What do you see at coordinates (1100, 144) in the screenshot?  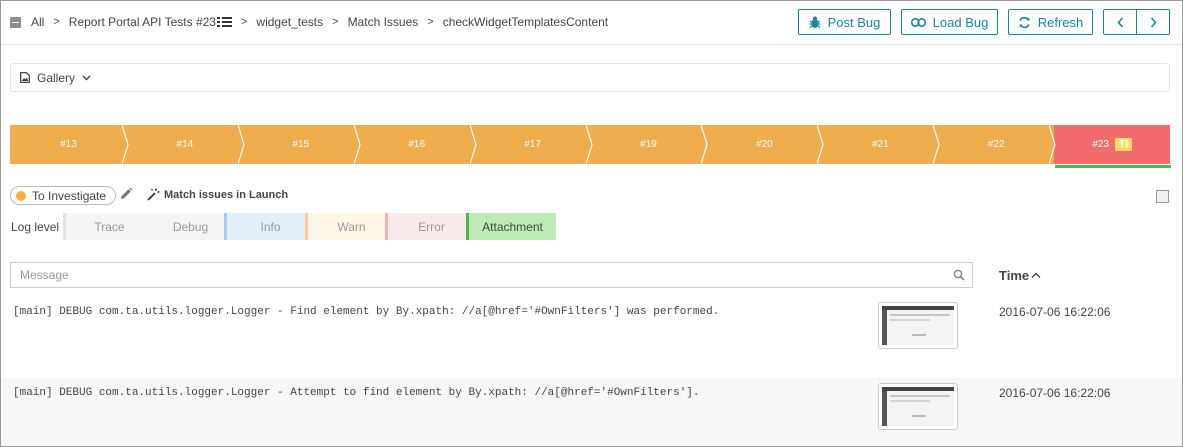 I see `history-item-label: #23` at bounding box center [1100, 144].